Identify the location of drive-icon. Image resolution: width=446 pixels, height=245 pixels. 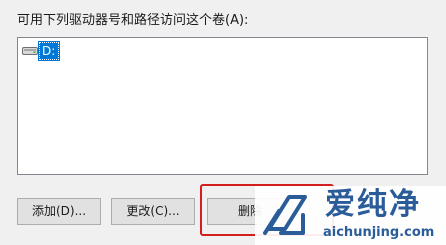
(30, 51).